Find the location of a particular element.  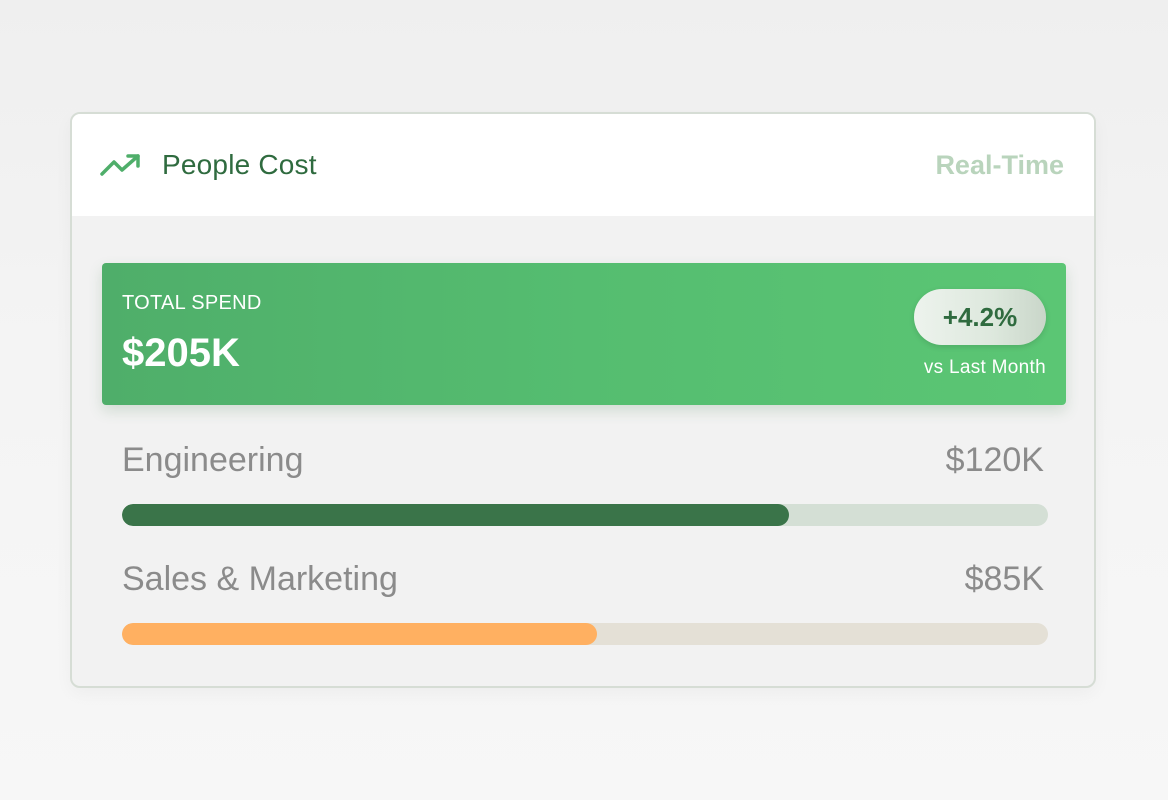

sales-marketing-progress-track is located at coordinates (585, 634).